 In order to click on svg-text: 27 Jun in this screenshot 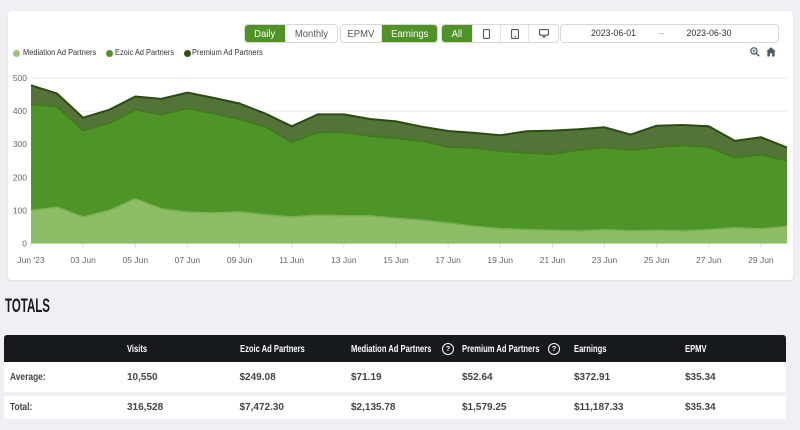, I will do `click(709, 260)`.